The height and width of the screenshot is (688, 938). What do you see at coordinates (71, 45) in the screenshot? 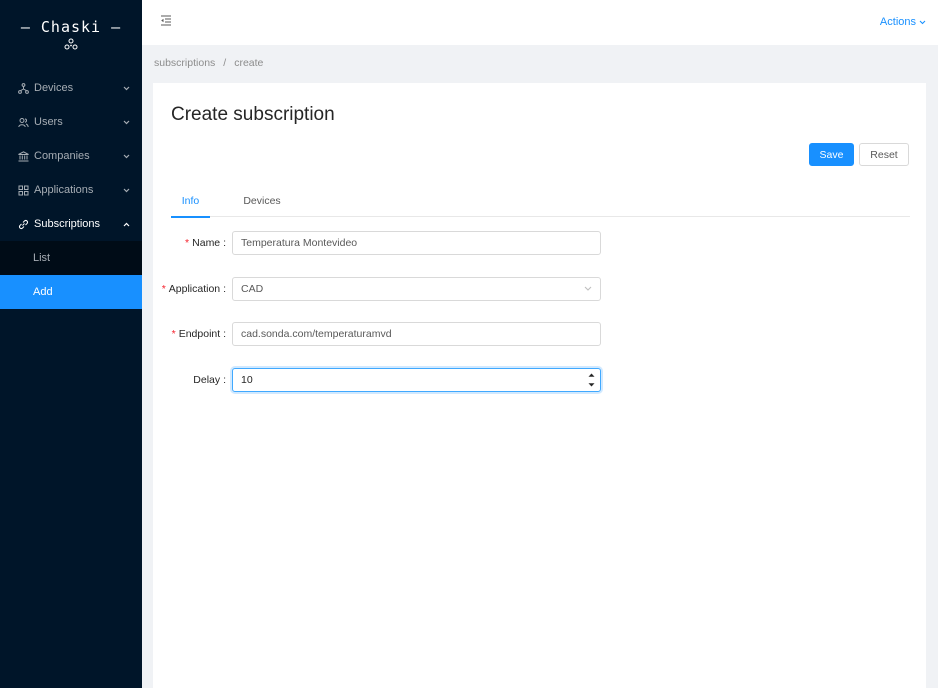
I see `chaski-logo-icon` at bounding box center [71, 45].